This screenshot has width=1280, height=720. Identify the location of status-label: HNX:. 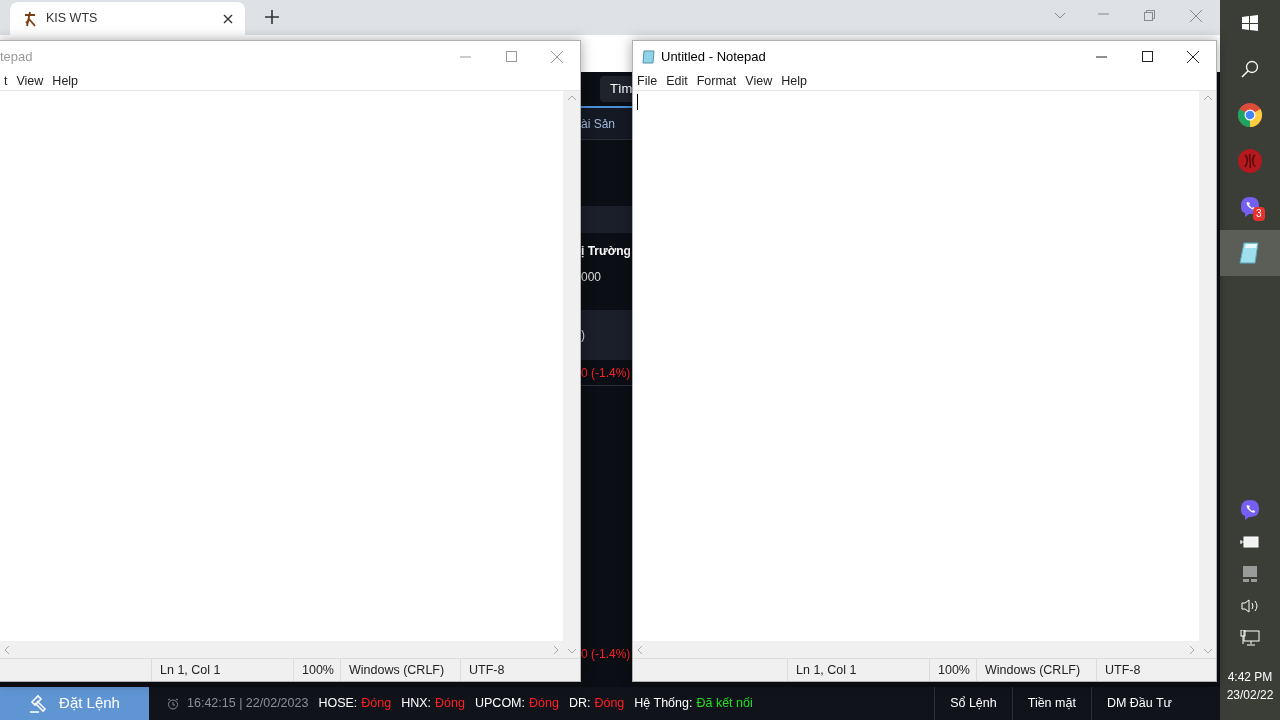
(416, 704).